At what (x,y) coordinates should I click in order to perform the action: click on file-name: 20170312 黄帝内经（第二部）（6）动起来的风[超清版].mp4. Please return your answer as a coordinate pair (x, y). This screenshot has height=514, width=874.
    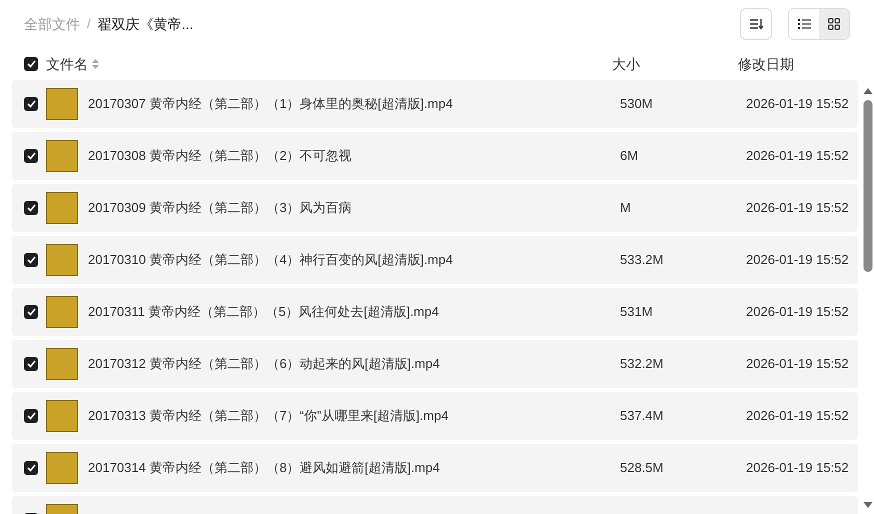
    Looking at the image, I should click on (264, 364).